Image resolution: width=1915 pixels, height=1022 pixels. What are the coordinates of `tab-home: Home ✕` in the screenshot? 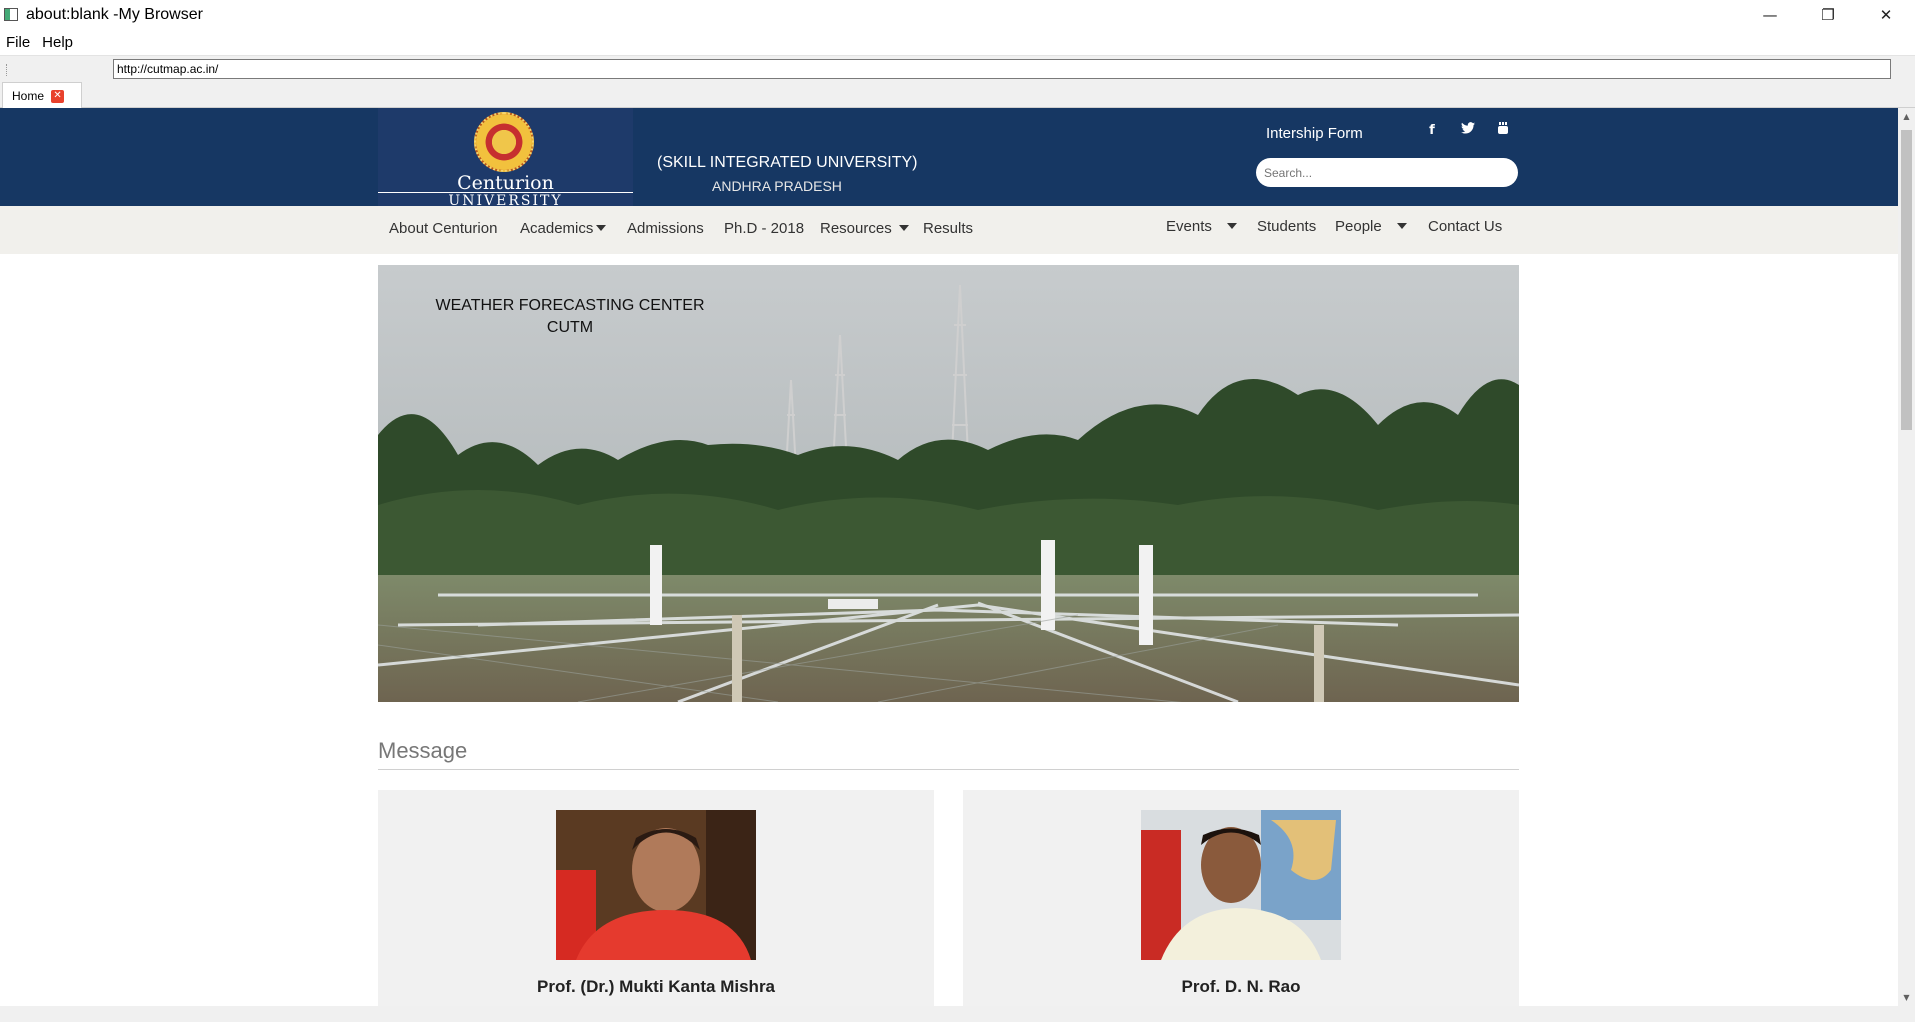 It's located at (42, 95).